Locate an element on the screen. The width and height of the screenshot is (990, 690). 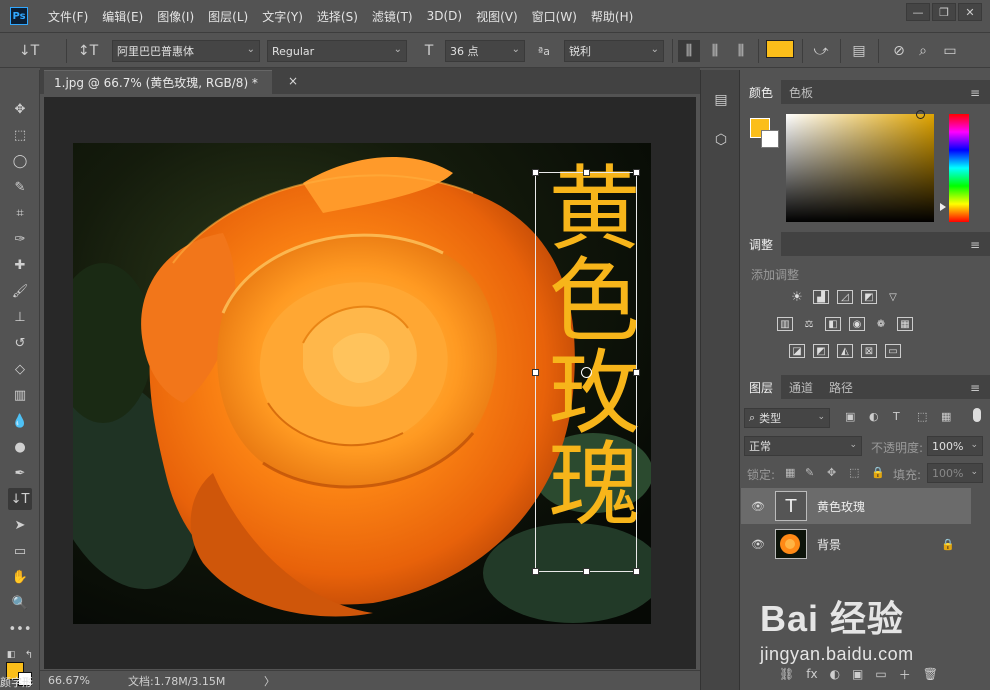
blur-icon: 💧 is located at coordinates (20, 421).